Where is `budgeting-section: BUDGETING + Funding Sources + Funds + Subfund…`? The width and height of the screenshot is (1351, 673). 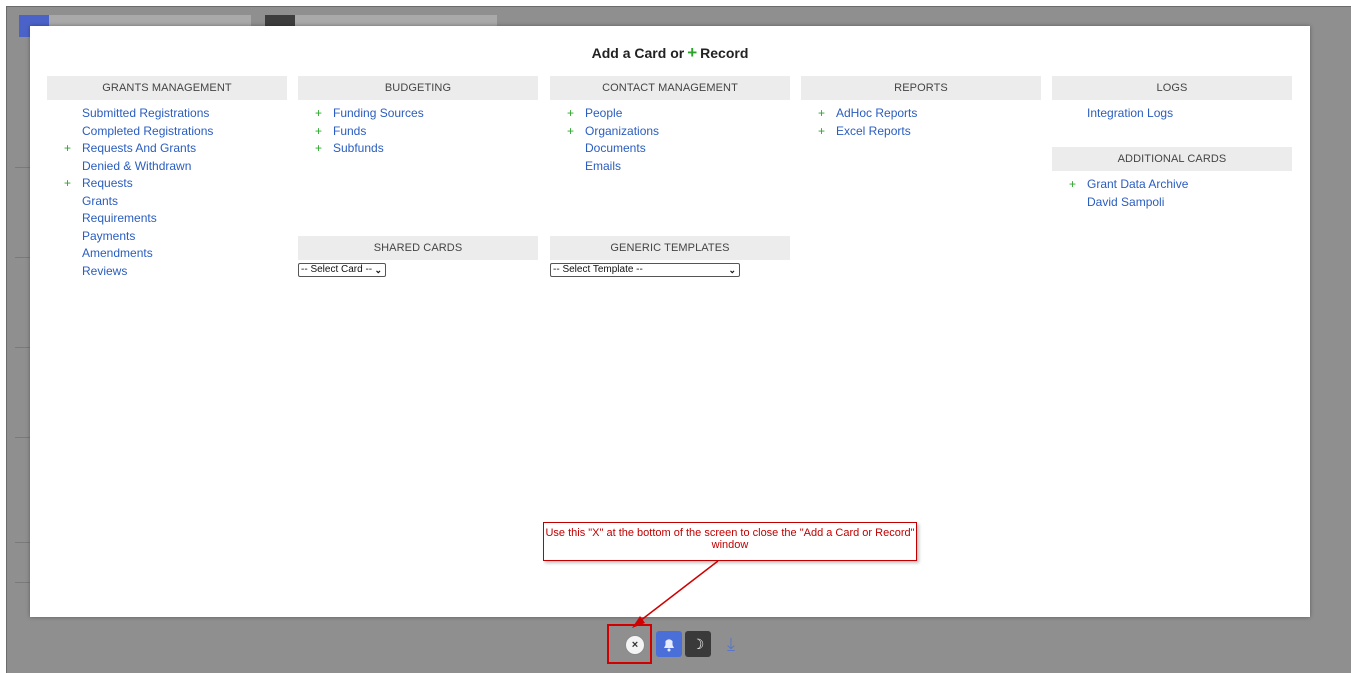 budgeting-section: BUDGETING + Funding Sources + Funds + Subfund… is located at coordinates (418, 117).